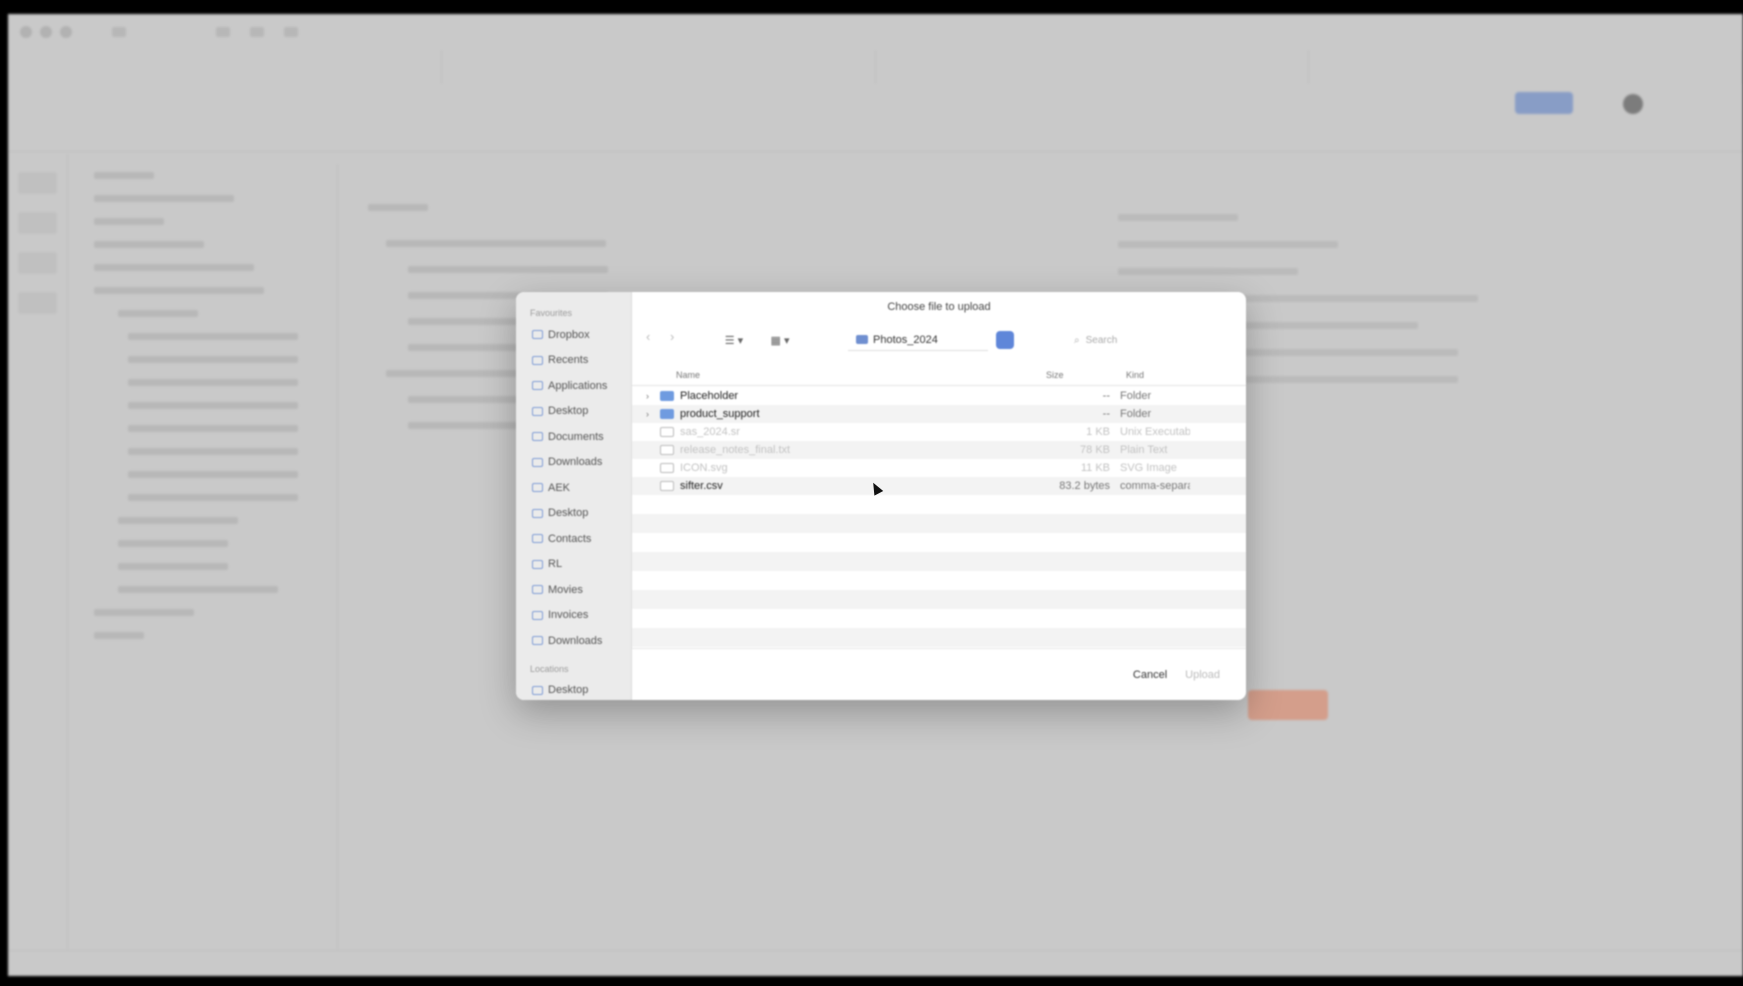 This screenshot has height=986, width=1743. I want to click on sidebar-item: Contacts, so click(573, 539).